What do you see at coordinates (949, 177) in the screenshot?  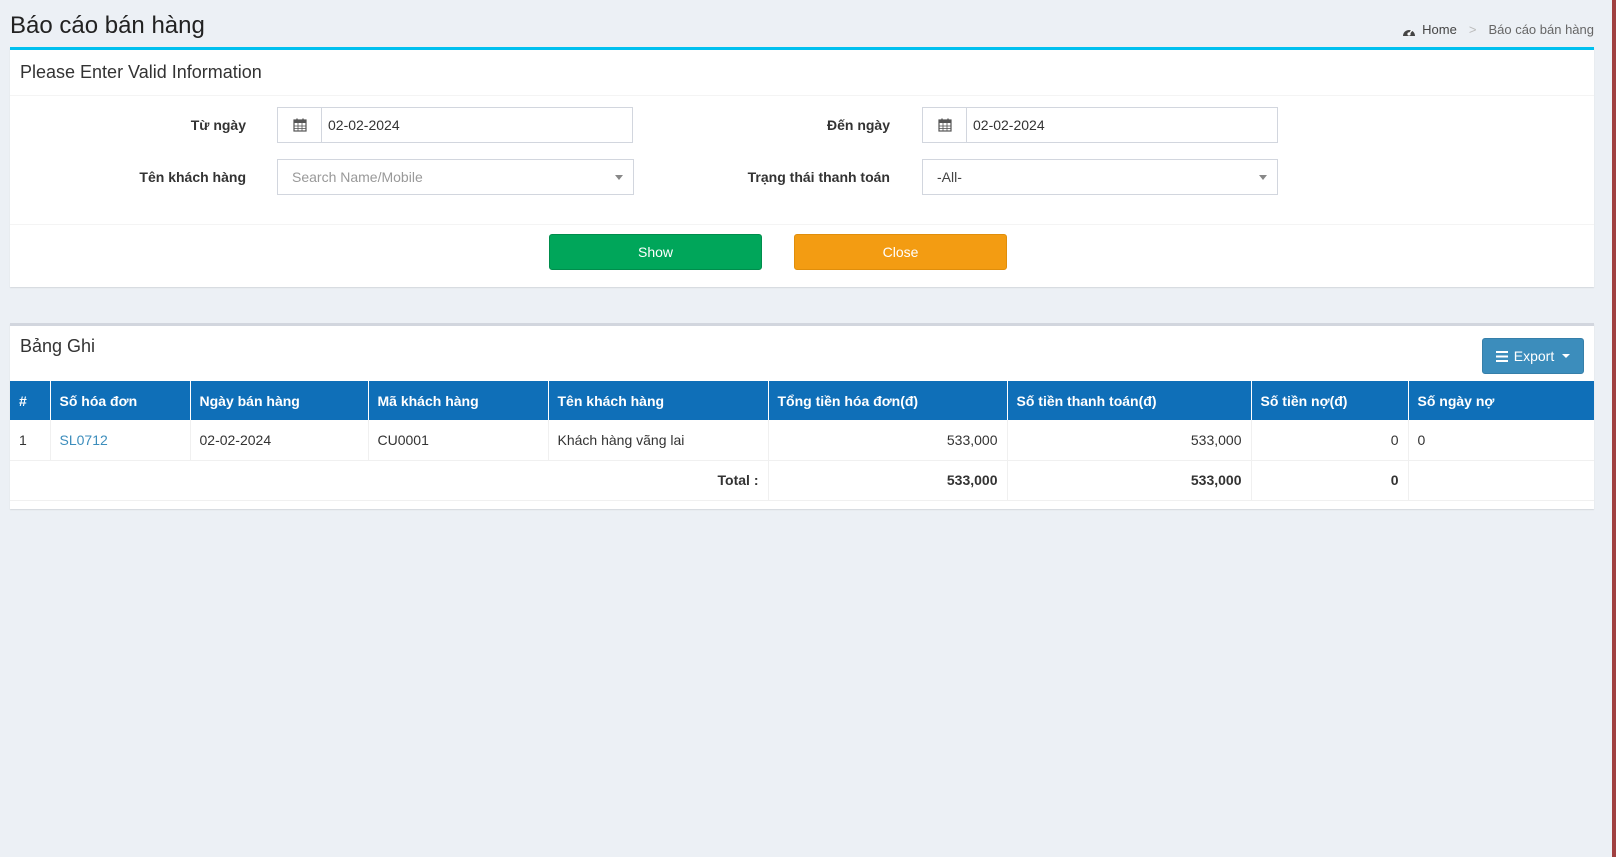 I see `payment-status-value: -All-` at bounding box center [949, 177].